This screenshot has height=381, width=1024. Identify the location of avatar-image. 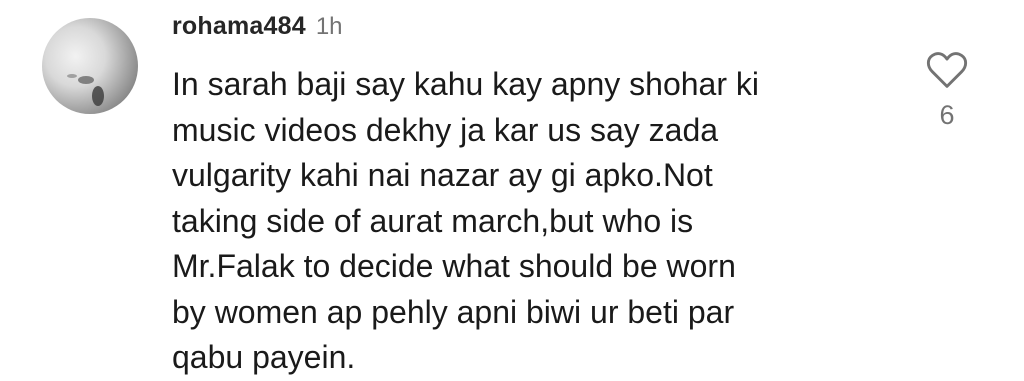
(85, 90).